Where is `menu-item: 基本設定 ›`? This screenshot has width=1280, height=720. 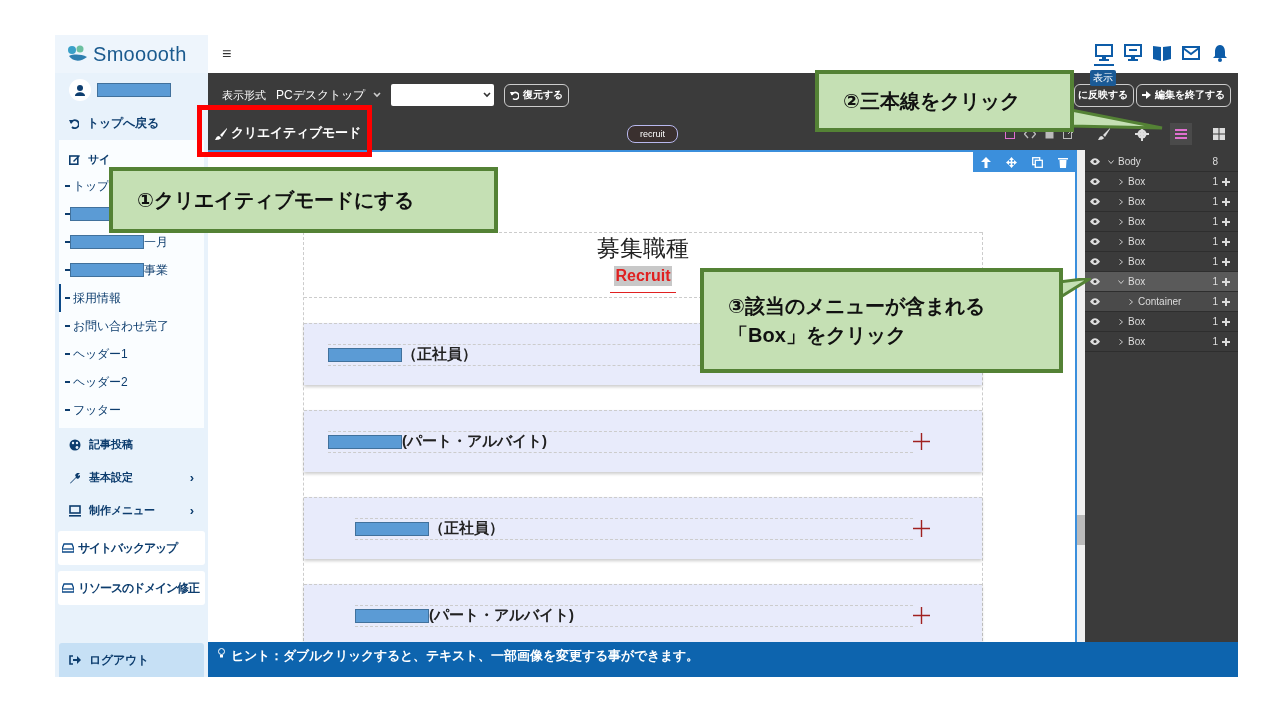 menu-item: 基本設定 › is located at coordinates (131, 477).